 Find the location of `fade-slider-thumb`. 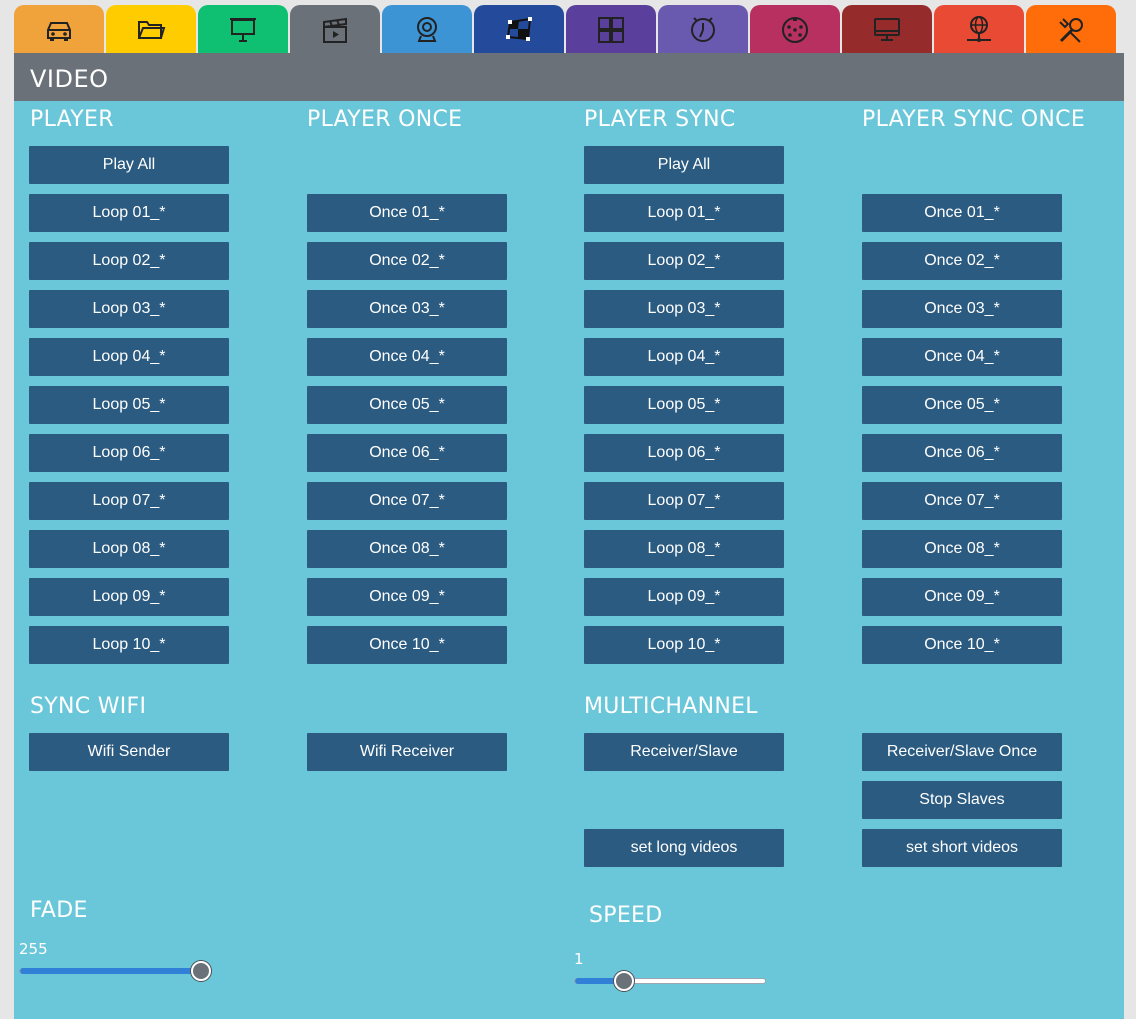

fade-slider-thumb is located at coordinates (201, 971).